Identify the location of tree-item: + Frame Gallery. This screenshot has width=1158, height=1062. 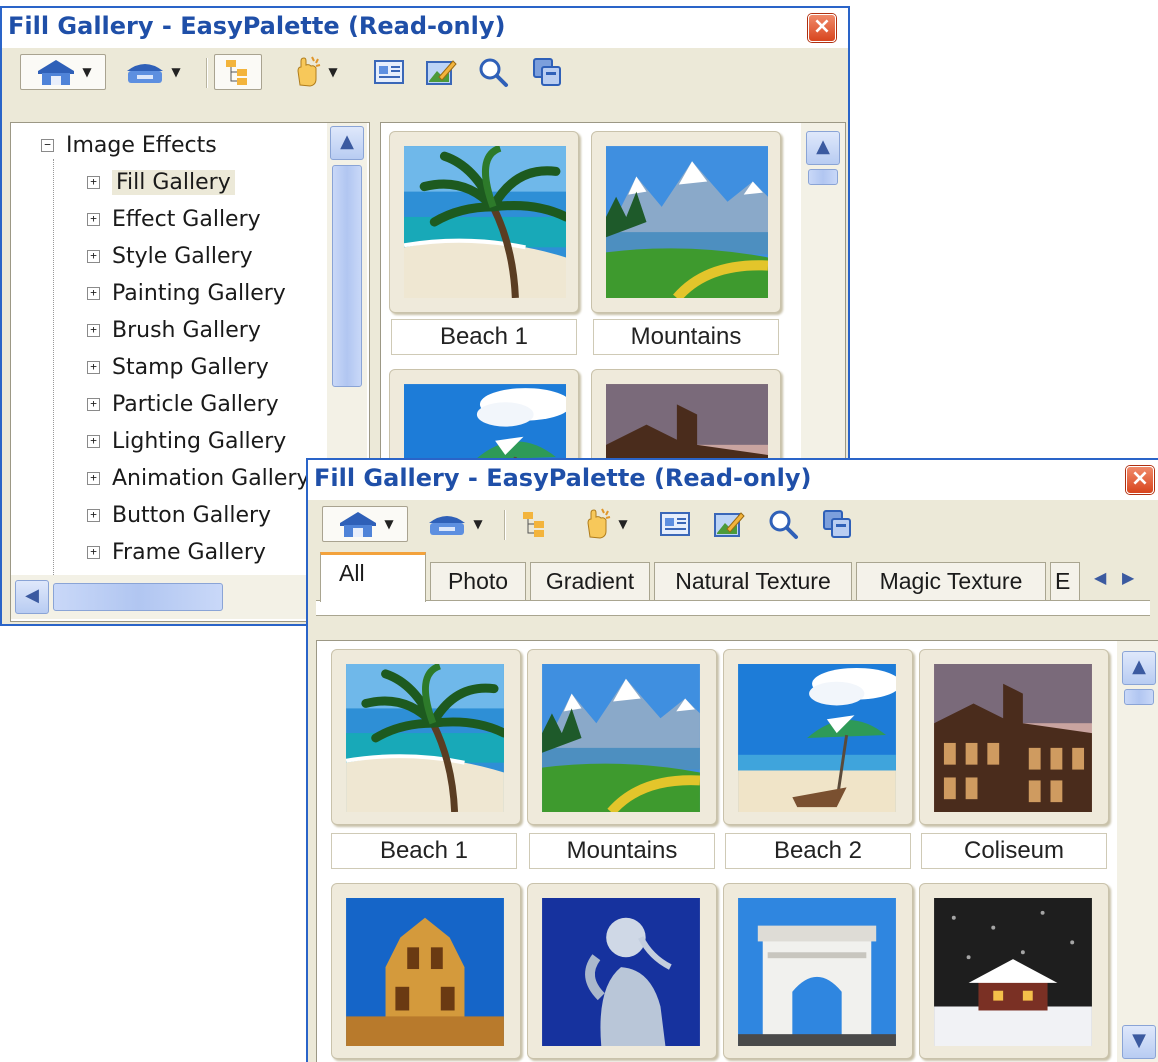
(176, 552).